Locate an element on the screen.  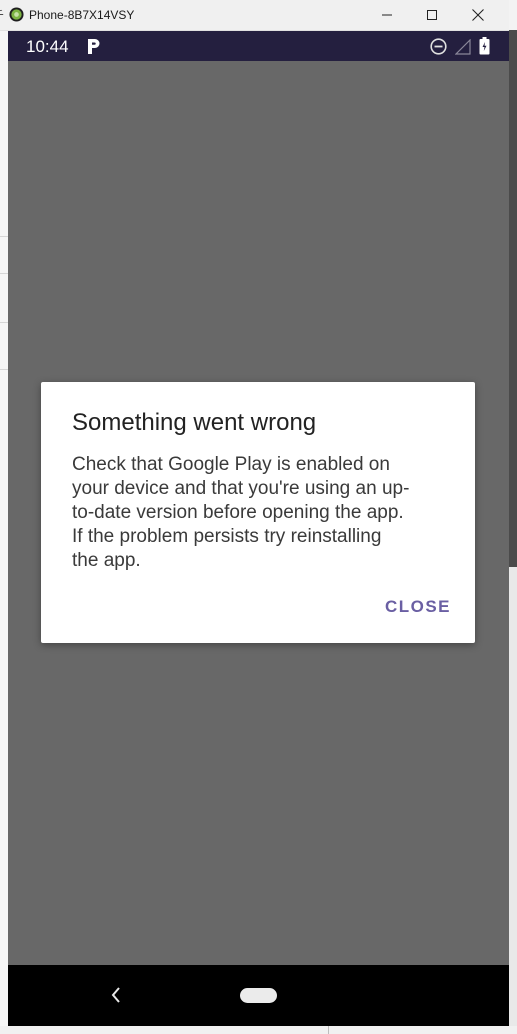
dialog-title: Something went wrong is located at coordinates (194, 422).